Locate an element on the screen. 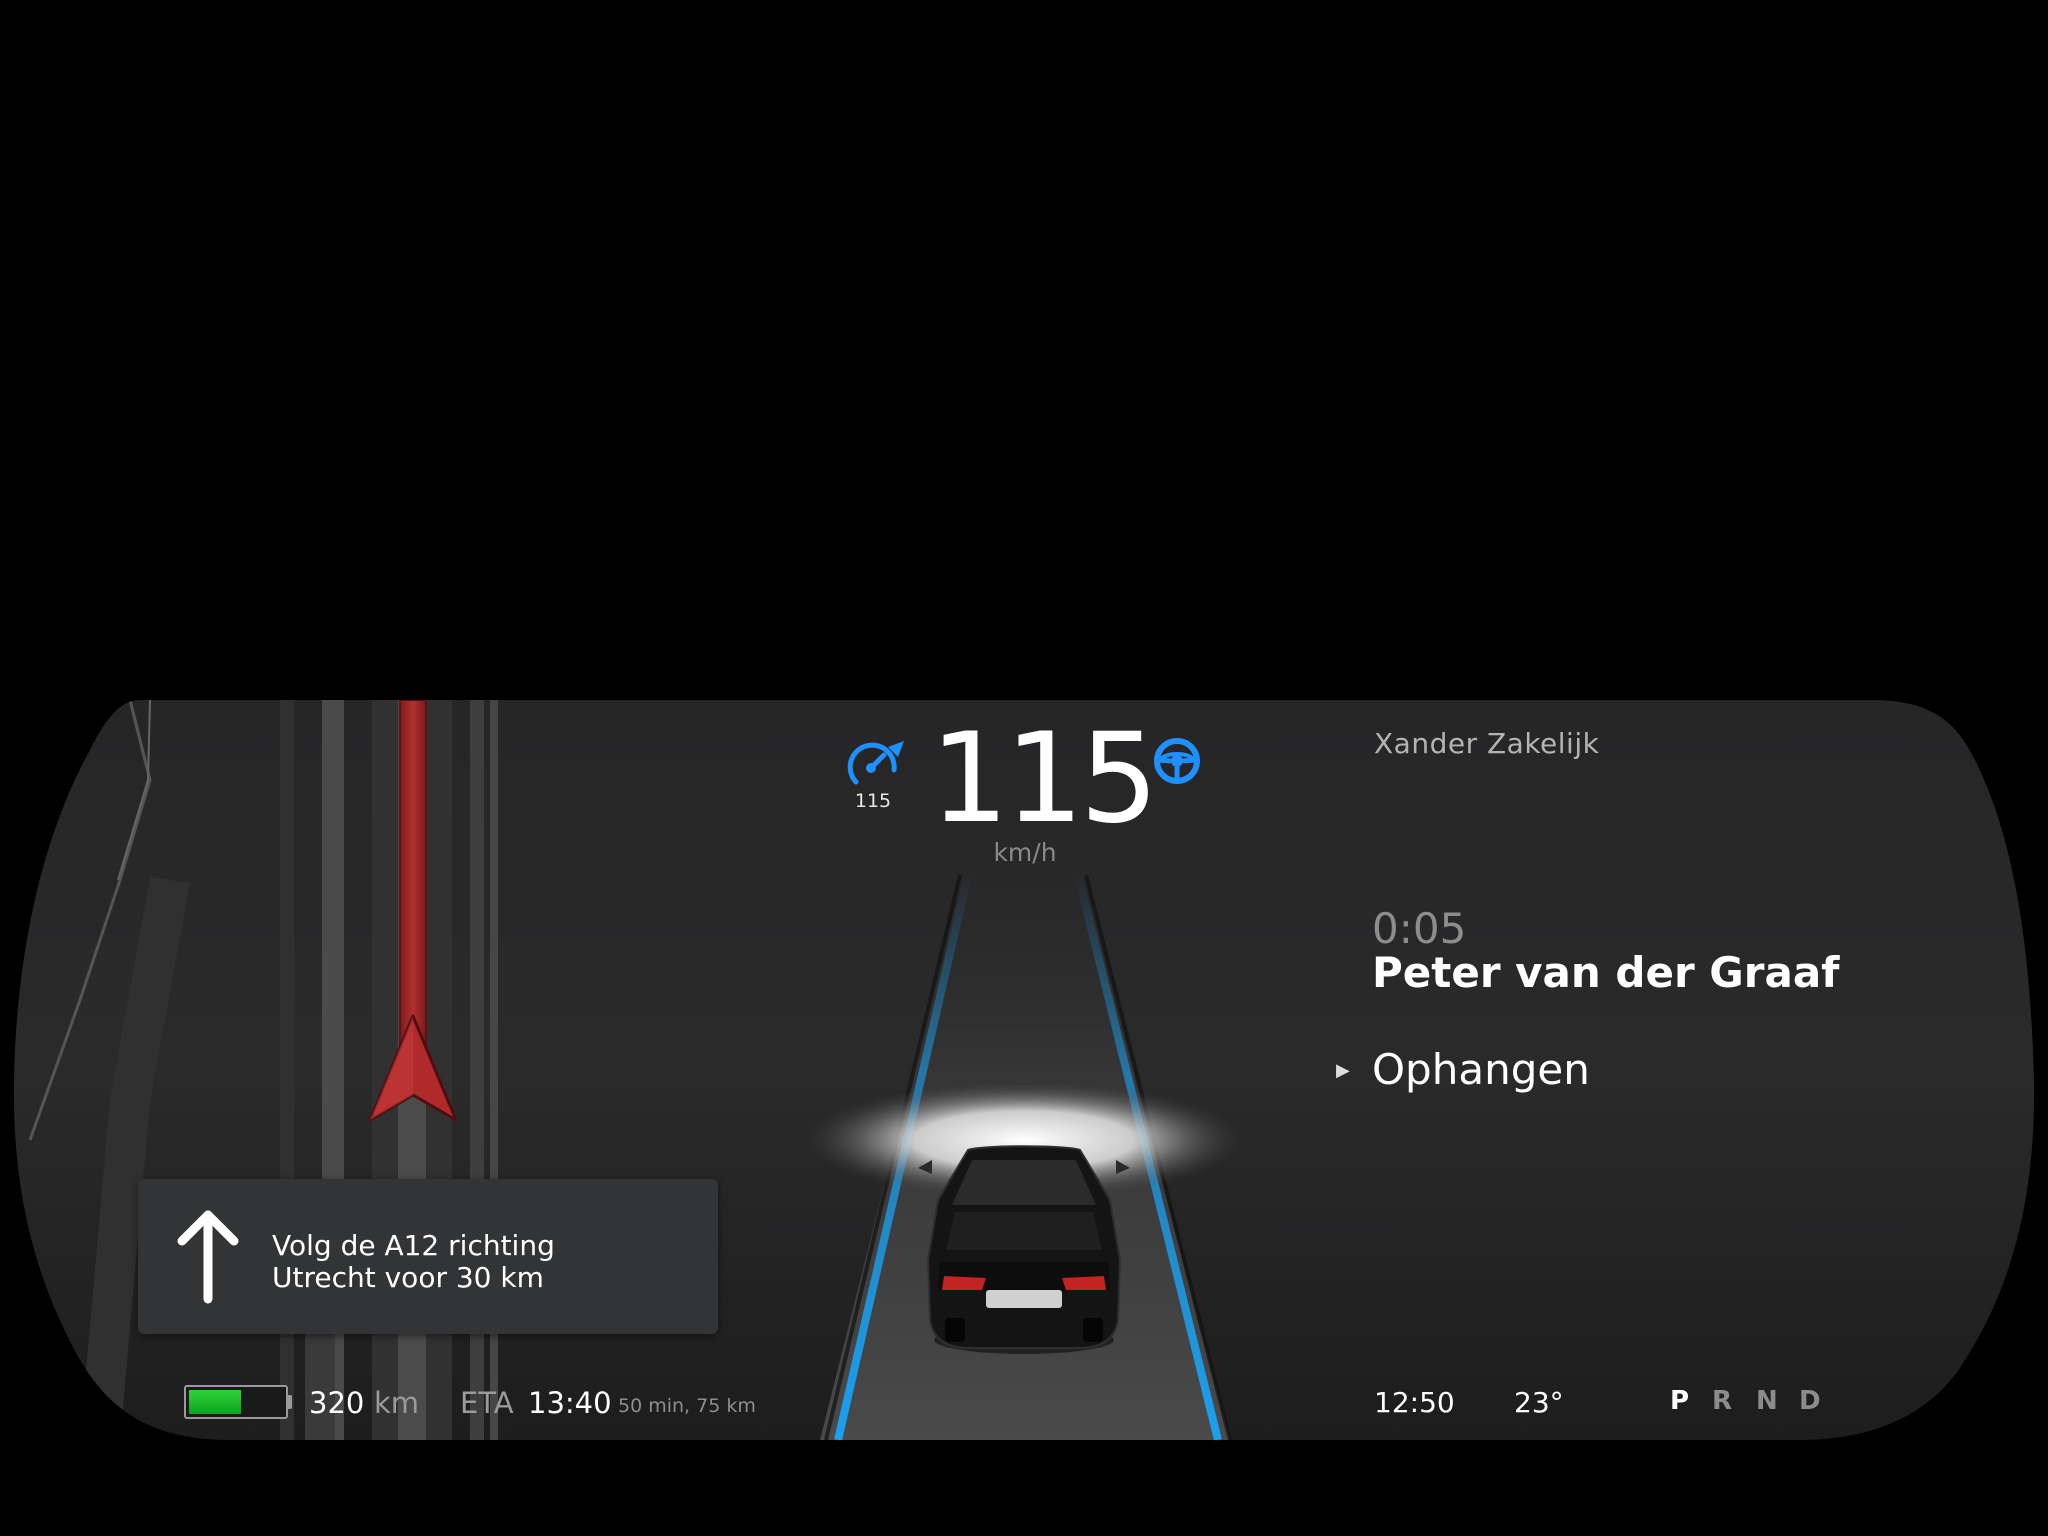 The height and width of the screenshot is (1536, 2048). driver-profile-name: Xander Zakelijk is located at coordinates (1486, 743).